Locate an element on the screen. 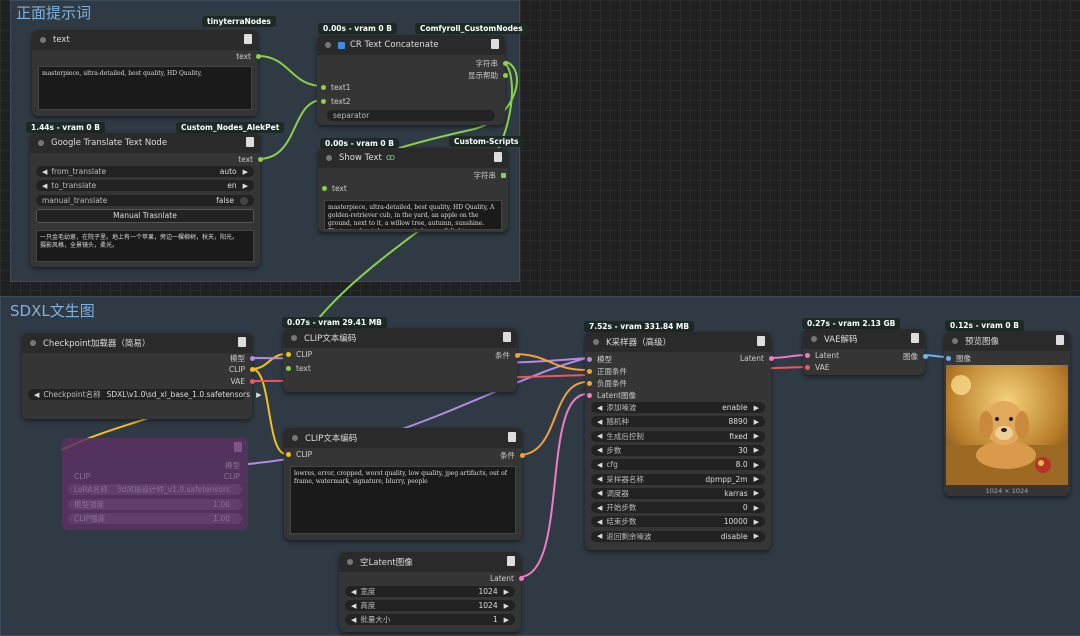 The width and height of the screenshot is (1080, 636). ksampler-widget: ◀ 结束步数 10000 ▶ is located at coordinates (678, 522).